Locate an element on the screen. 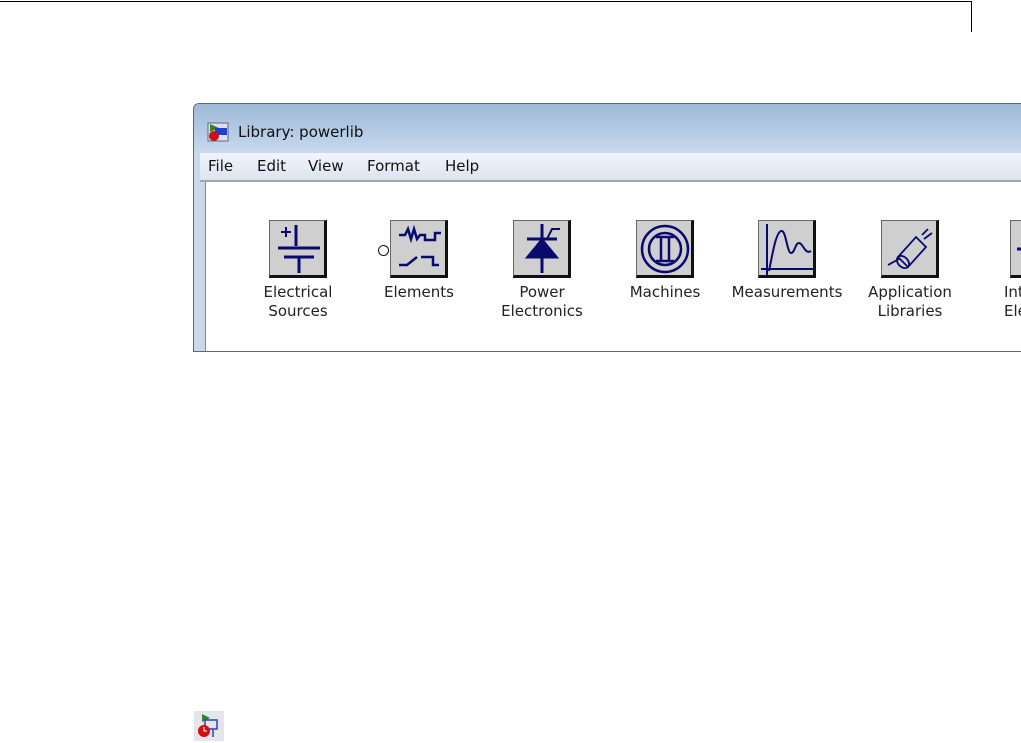 The image size is (1021, 743). block-partial: Inte Ele is located at coordinates (996, 270).